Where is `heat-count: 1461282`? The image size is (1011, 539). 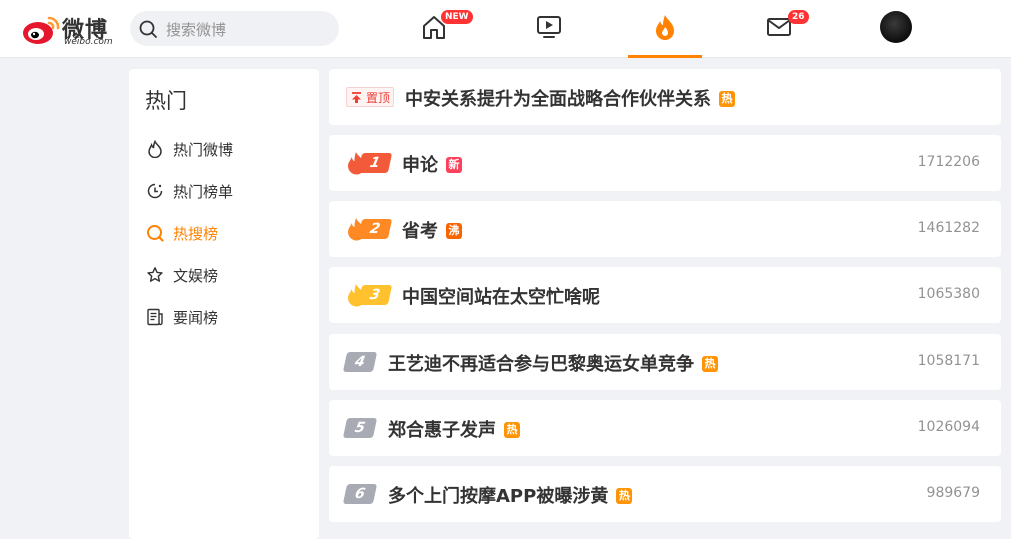
heat-count: 1461282 is located at coordinates (948, 228).